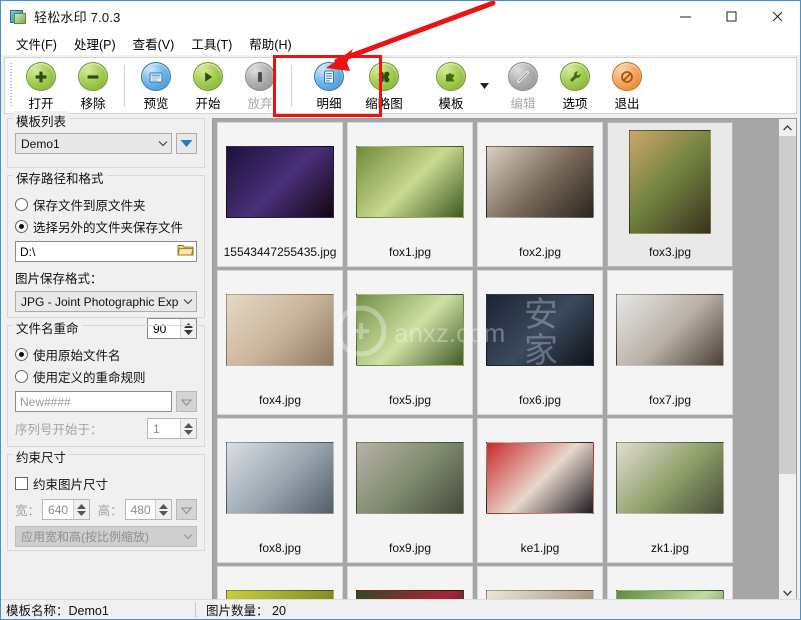 The height and width of the screenshot is (620, 801). Describe the element at coordinates (410, 342) in the screenshot. I see `thumbnail-tile: fox5.jpg` at that location.